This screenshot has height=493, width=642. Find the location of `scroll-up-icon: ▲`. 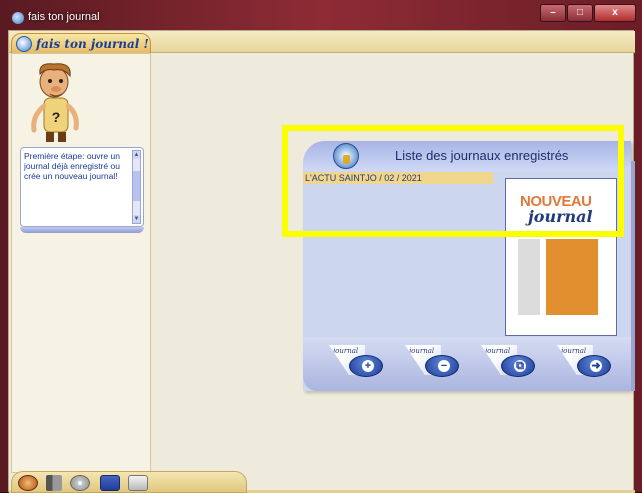

scroll-up-icon: ▲ is located at coordinates (136, 155).